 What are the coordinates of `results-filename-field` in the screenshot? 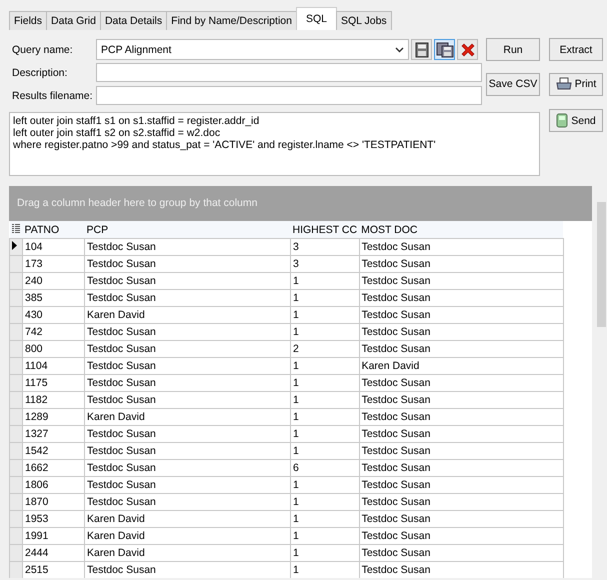 It's located at (289, 95).